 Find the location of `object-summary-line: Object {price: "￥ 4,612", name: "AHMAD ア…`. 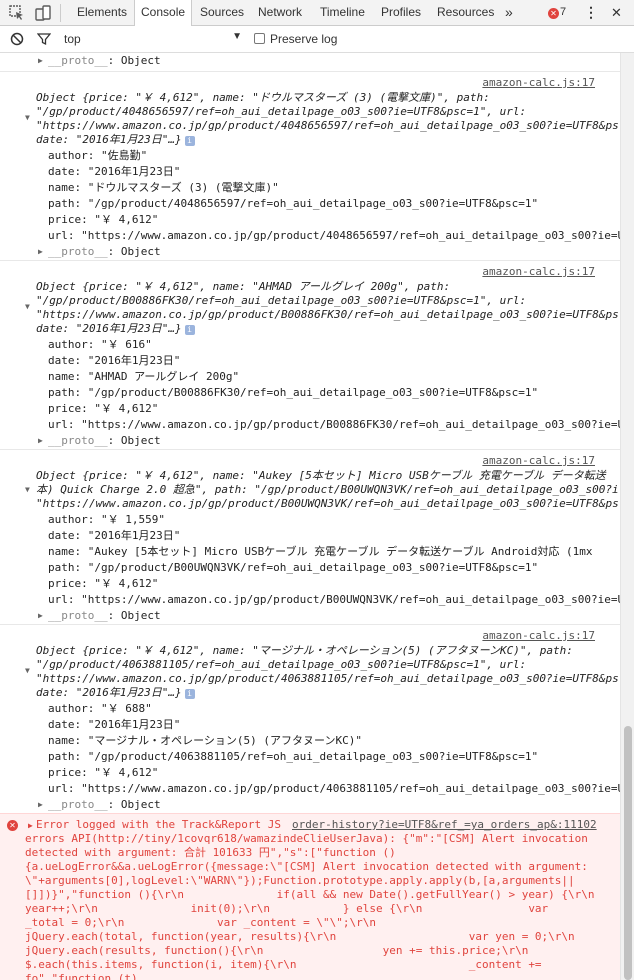

object-summary-line: Object {price: "￥ 4,612", name: "AHMAD ア… is located at coordinates (243, 287).